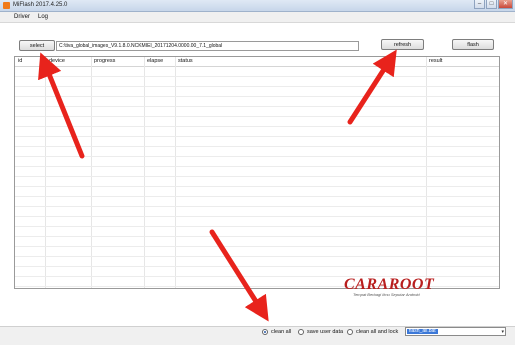 The width and height of the screenshot is (515, 345). What do you see at coordinates (479, 4) in the screenshot?
I see `minimize-button: –` at bounding box center [479, 4].